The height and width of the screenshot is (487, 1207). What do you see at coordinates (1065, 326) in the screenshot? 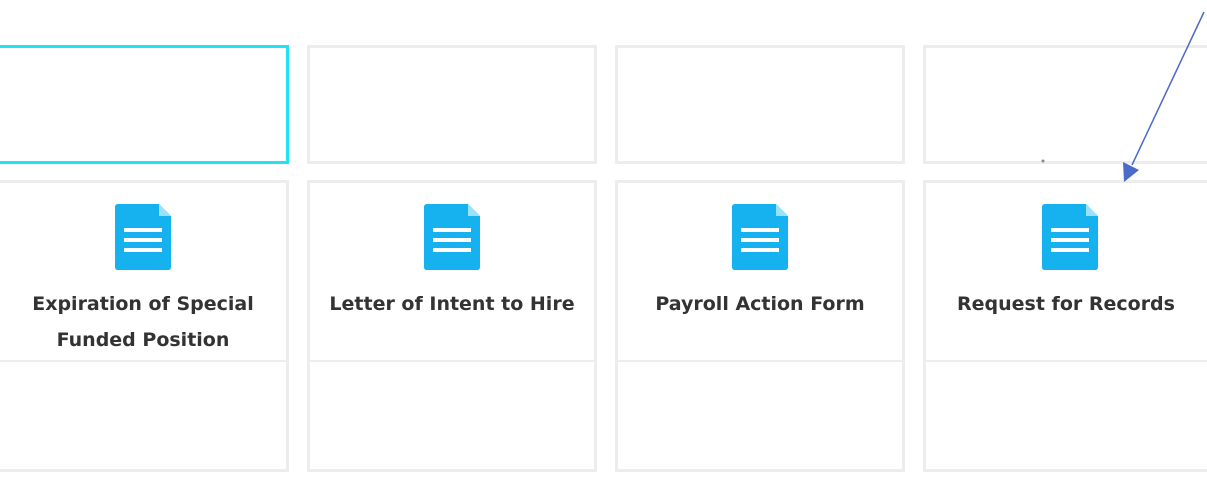
I see `form-card-request-for-records: Request for Records` at bounding box center [1065, 326].